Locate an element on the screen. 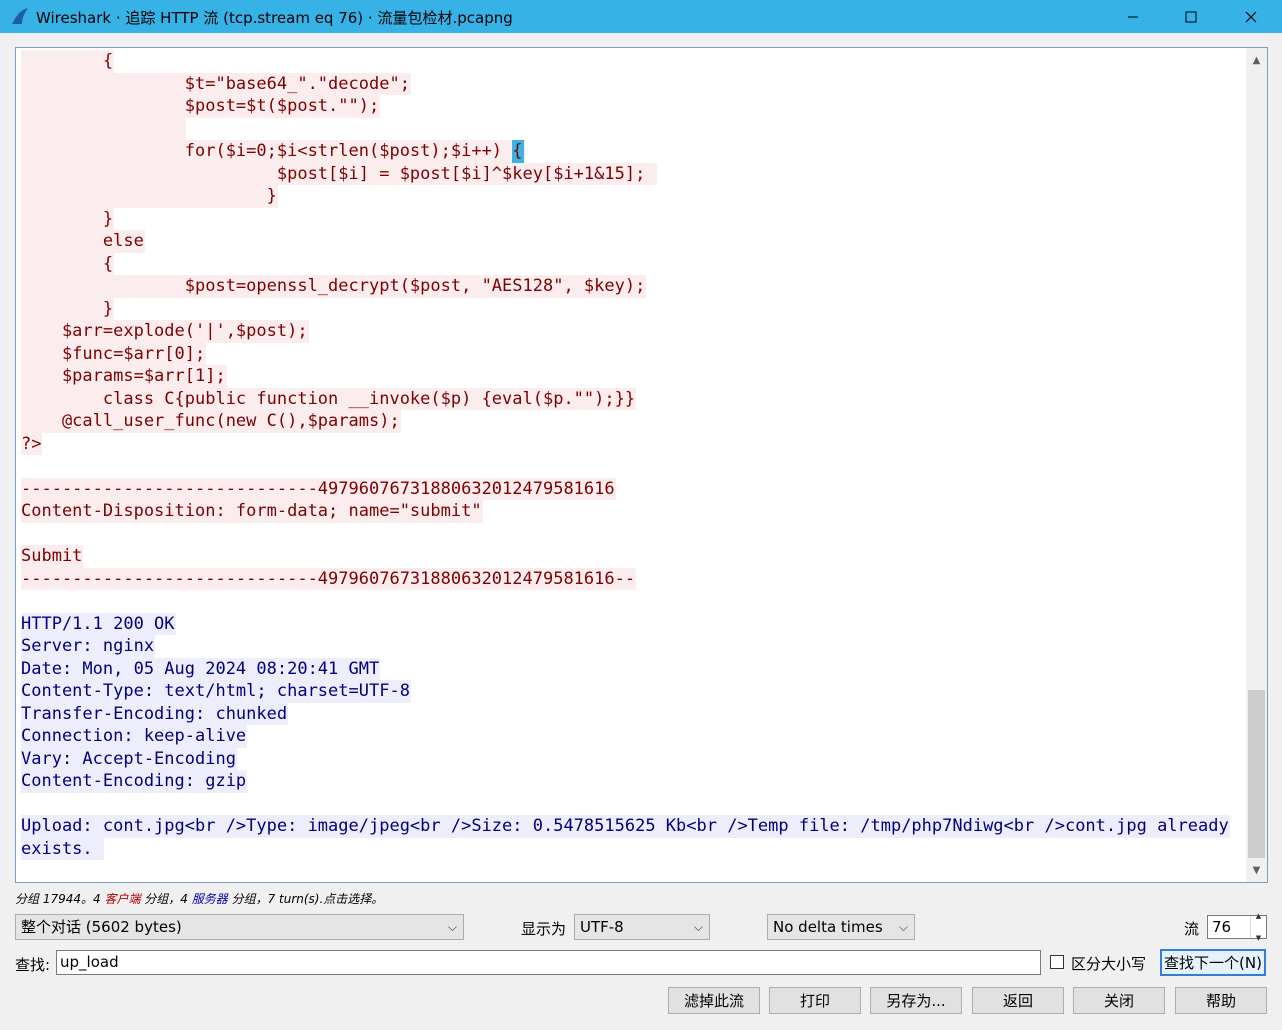 The height and width of the screenshot is (1030, 1282). close-window-button is located at coordinates (1251, 16).